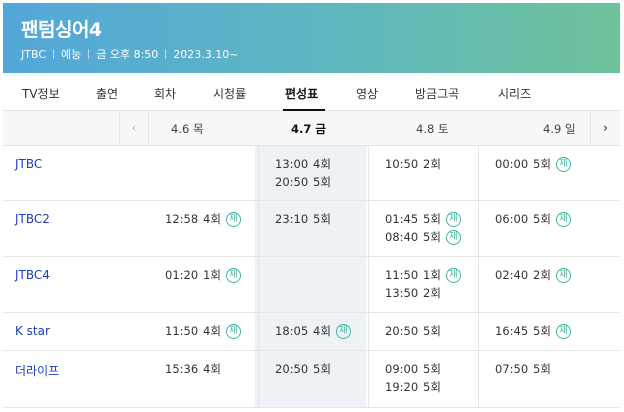 The width and height of the screenshot is (624, 412). I want to click on channel-name: JTBC4, so click(32, 275).